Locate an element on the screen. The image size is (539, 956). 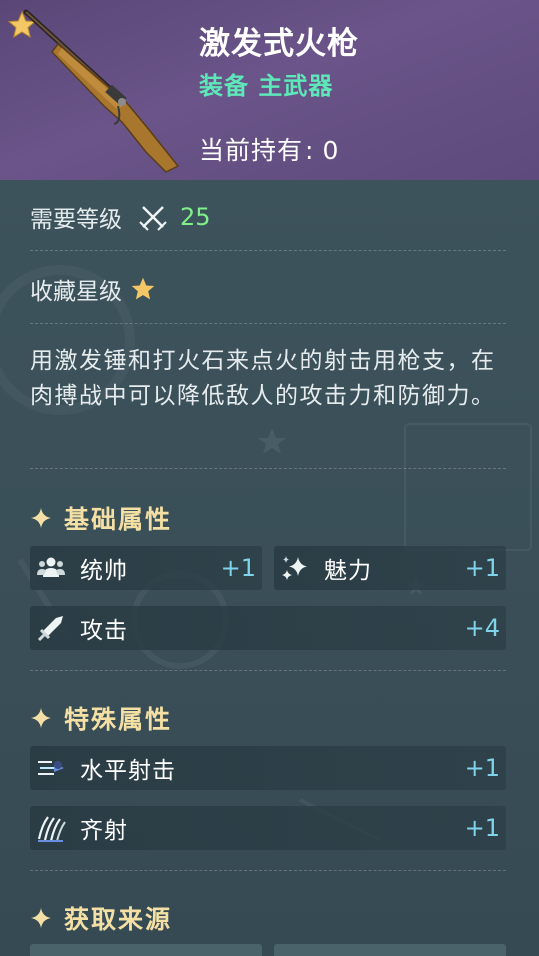
required-level-value: 25 is located at coordinates (195, 217).